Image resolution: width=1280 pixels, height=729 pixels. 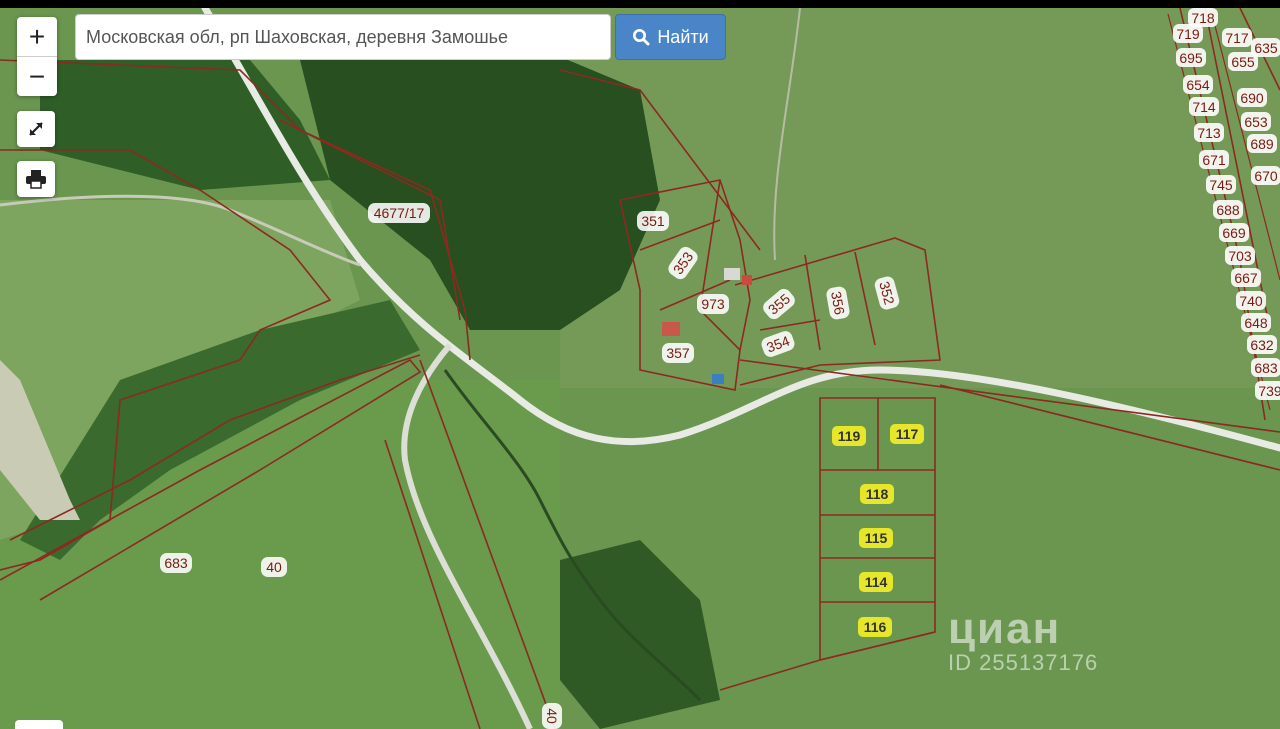 What do you see at coordinates (176, 563) in the screenshot?
I see `parcel-label-683: 683` at bounding box center [176, 563].